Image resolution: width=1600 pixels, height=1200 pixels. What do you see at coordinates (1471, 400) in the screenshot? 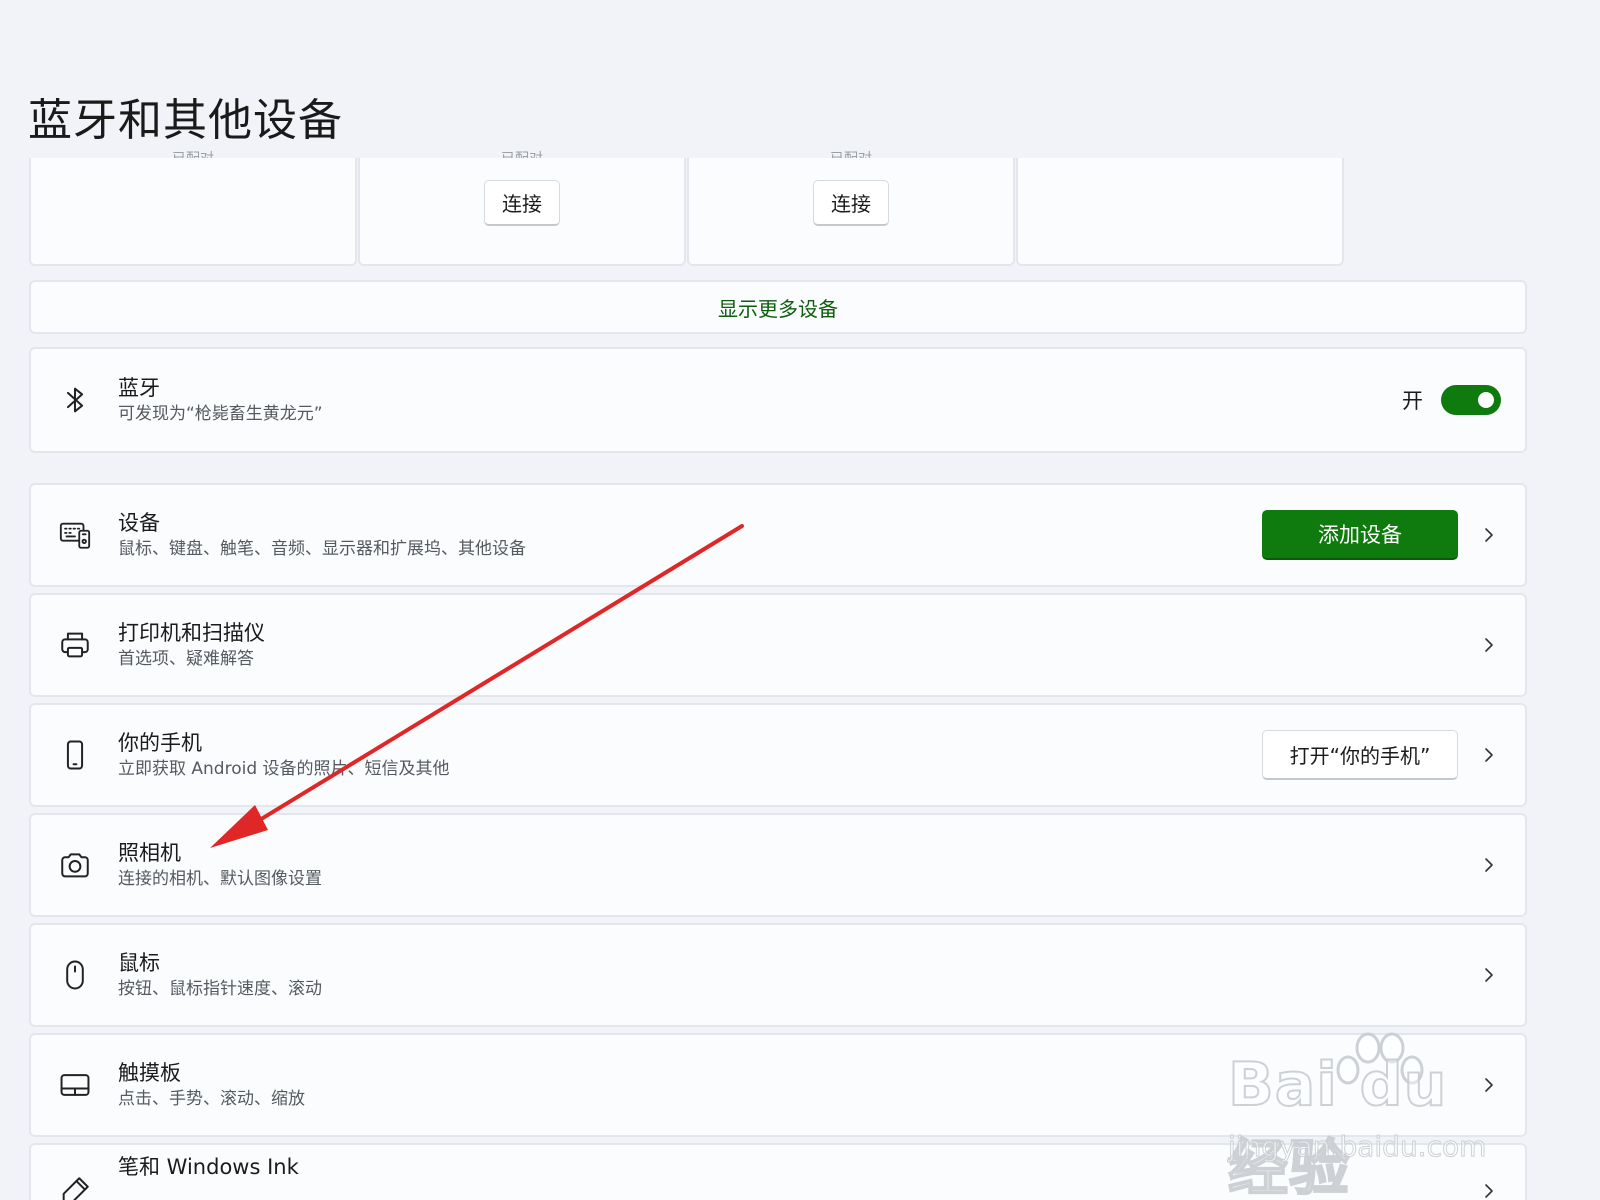
I see `bluetooth-toggle` at bounding box center [1471, 400].